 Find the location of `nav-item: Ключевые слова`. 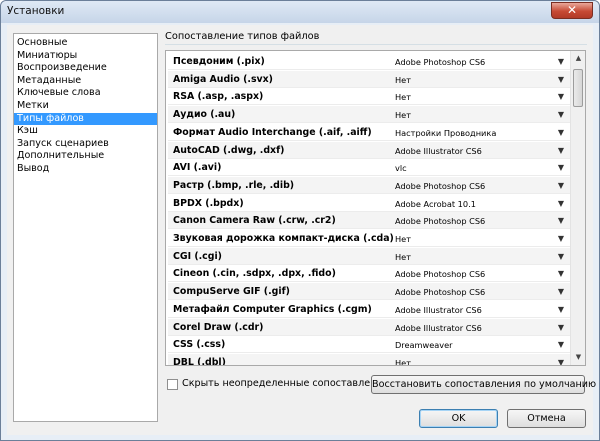

nav-item: Ключевые слова is located at coordinates (85, 93).